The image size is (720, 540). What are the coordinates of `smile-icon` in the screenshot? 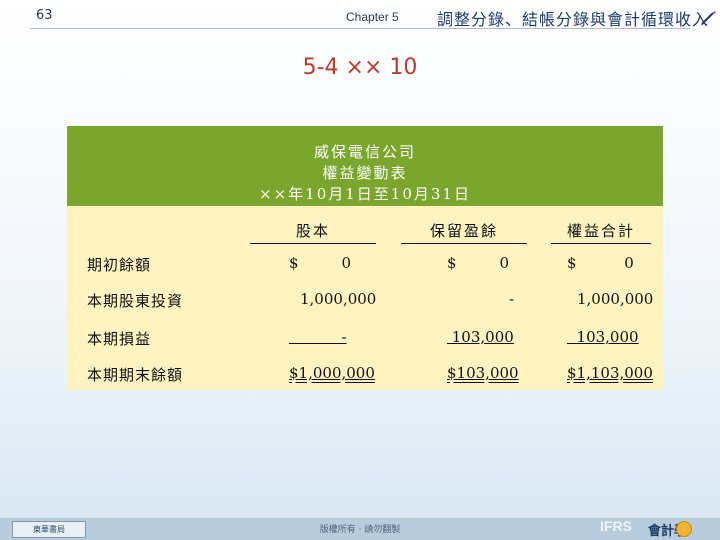 It's located at (684, 529).